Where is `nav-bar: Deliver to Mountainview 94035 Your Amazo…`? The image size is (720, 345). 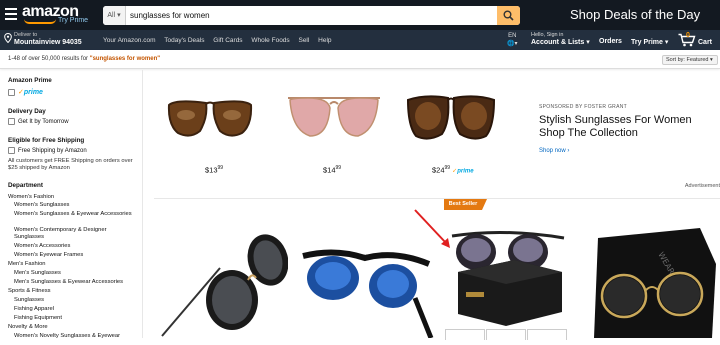
nav-bar: Deliver to Mountainview 94035 Your Amazo… is located at coordinates (360, 40).